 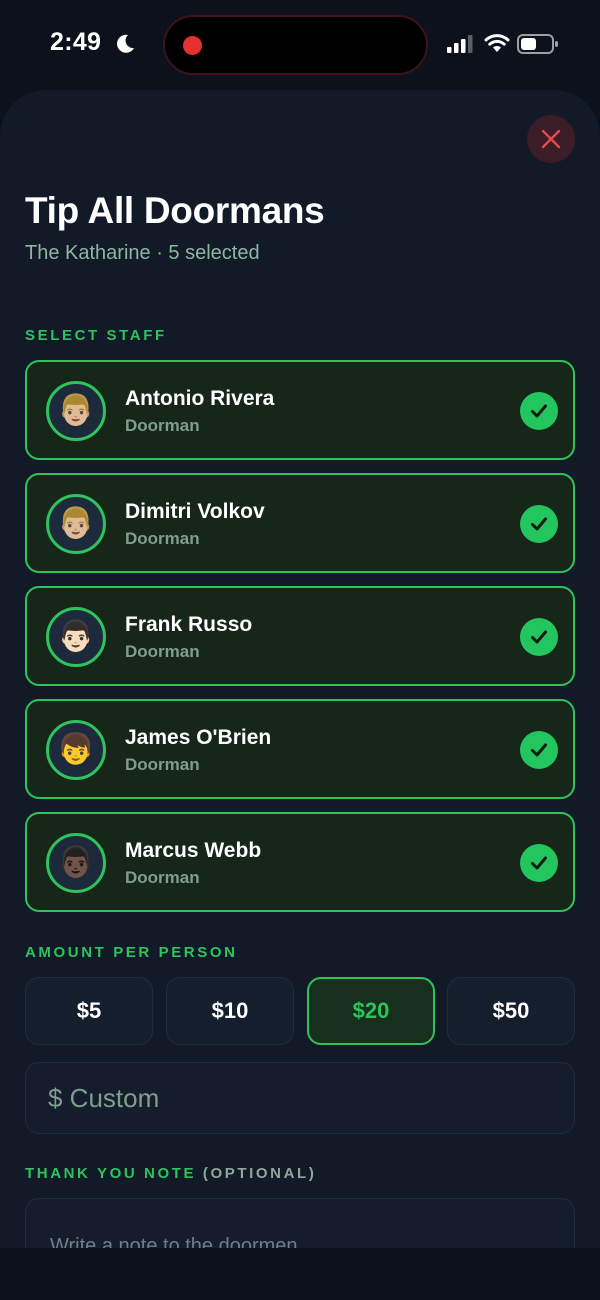 I want to click on avatar-emoji: 👦, so click(x=76, y=749).